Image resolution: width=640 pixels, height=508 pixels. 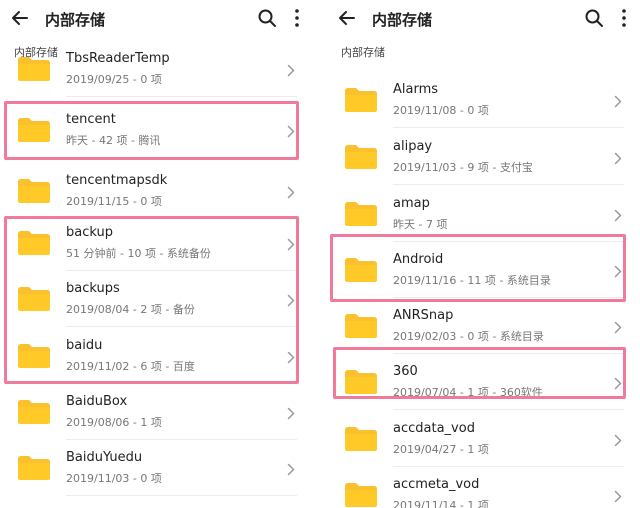 I want to click on folder-row: TbsReaderTemp 2019/09/25 - 0 项, so click(x=156, y=68).